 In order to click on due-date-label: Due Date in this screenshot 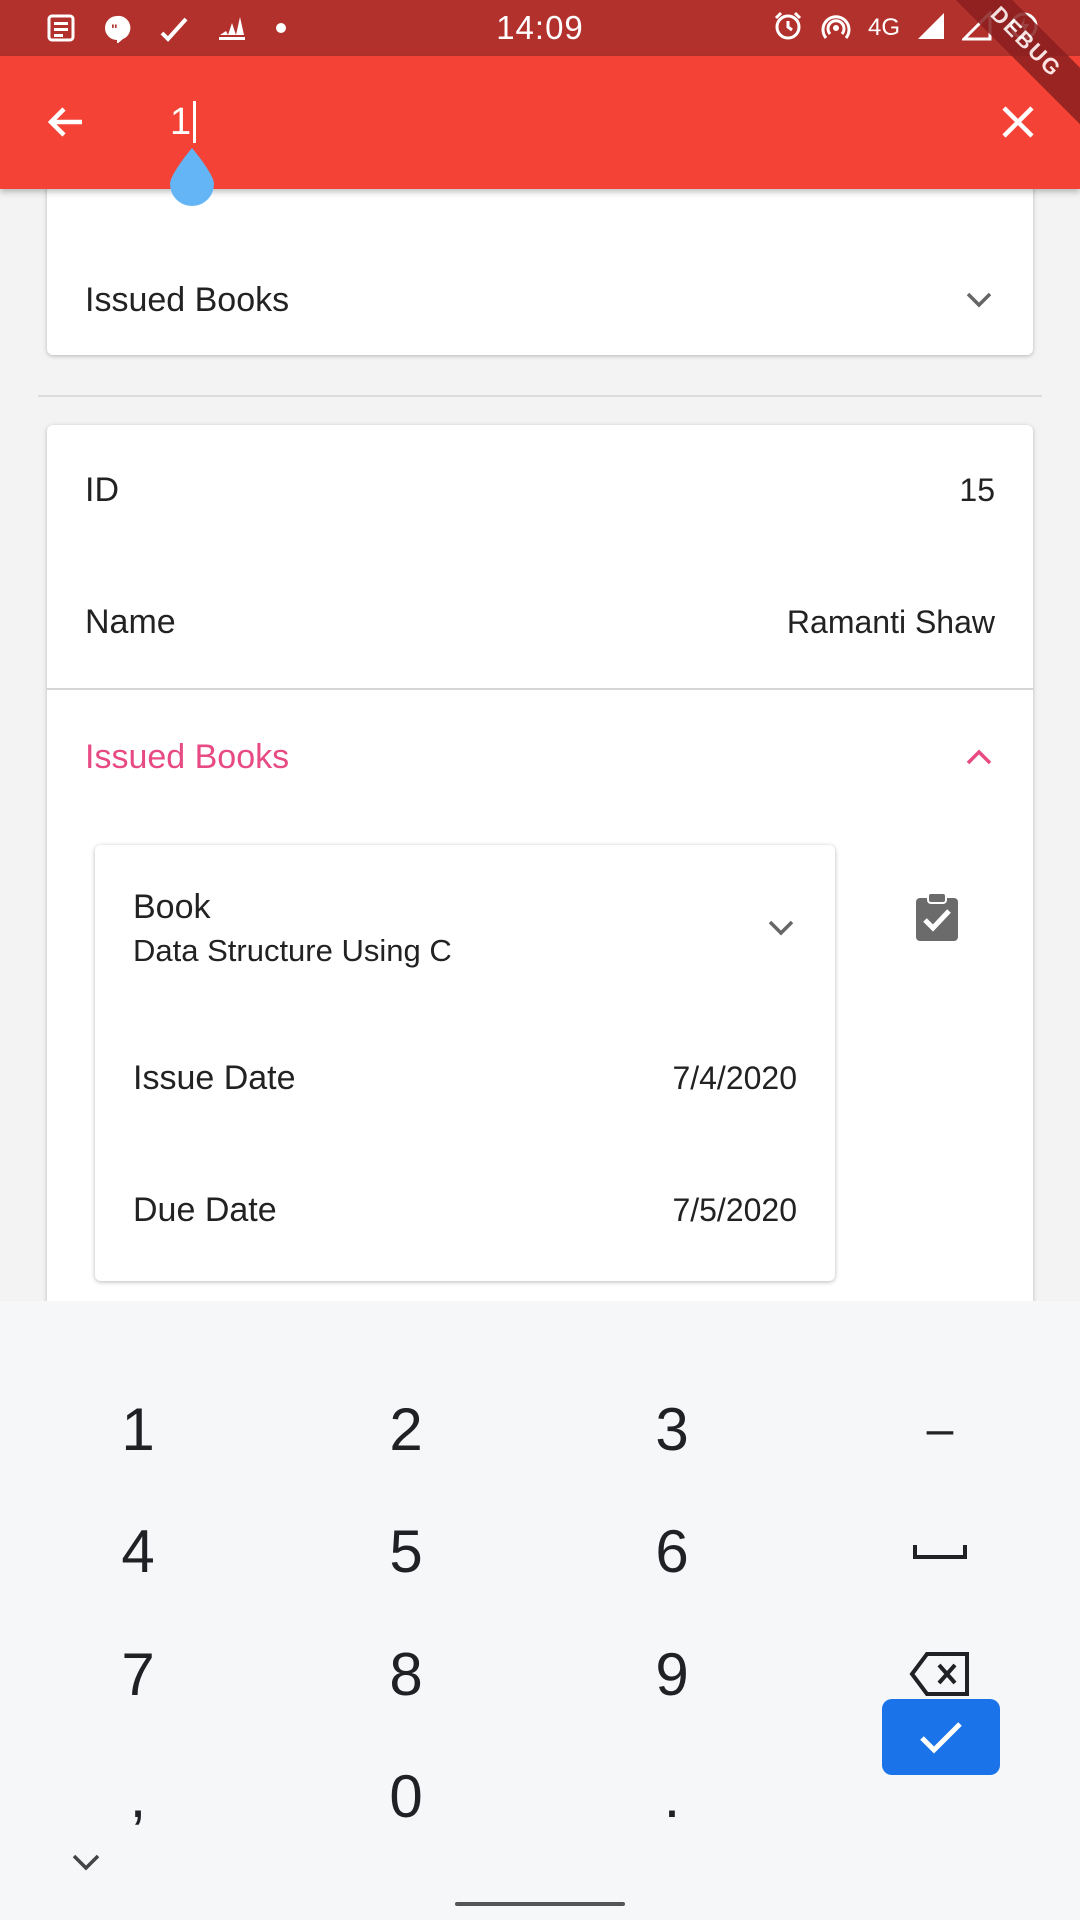, I will do `click(205, 1209)`.